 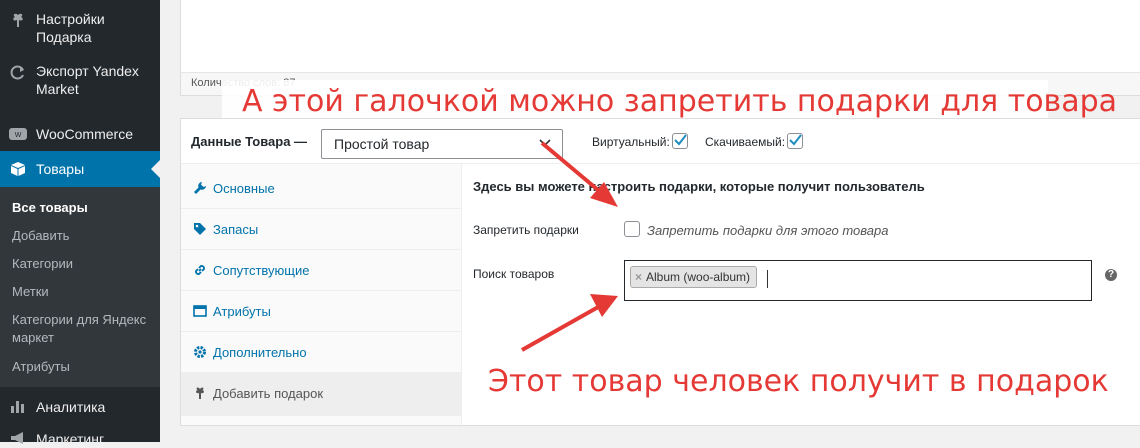 I want to click on arrow-head-chip, so click(x=604, y=305).